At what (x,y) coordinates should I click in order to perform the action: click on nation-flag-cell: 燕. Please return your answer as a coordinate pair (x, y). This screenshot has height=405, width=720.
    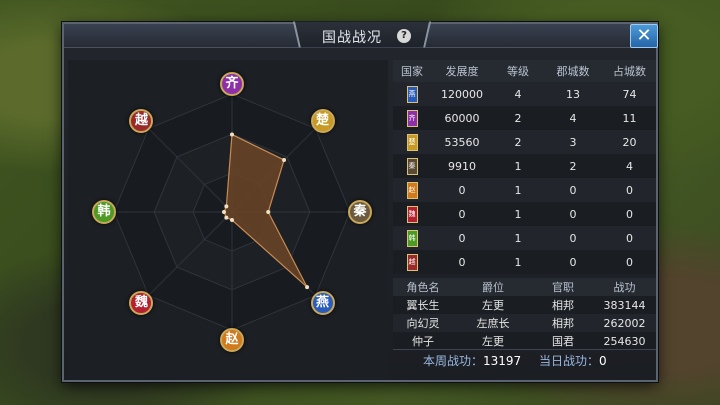
    Looking at the image, I should click on (412, 94).